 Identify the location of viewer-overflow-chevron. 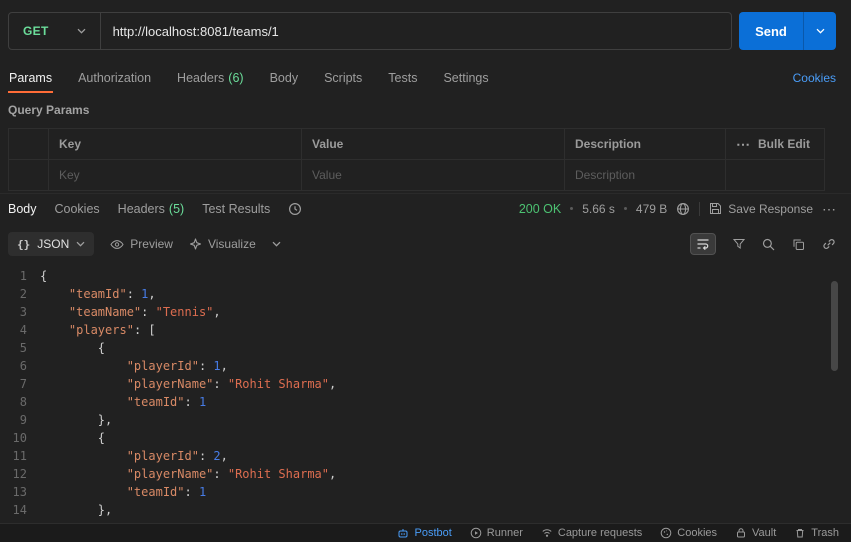
(276, 244).